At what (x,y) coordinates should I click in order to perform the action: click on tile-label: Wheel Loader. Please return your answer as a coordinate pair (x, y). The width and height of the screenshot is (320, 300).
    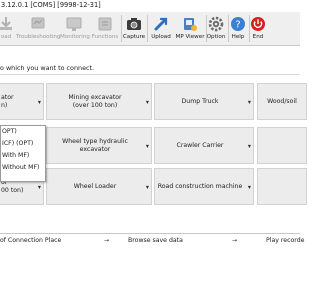
    Looking at the image, I should click on (95, 186).